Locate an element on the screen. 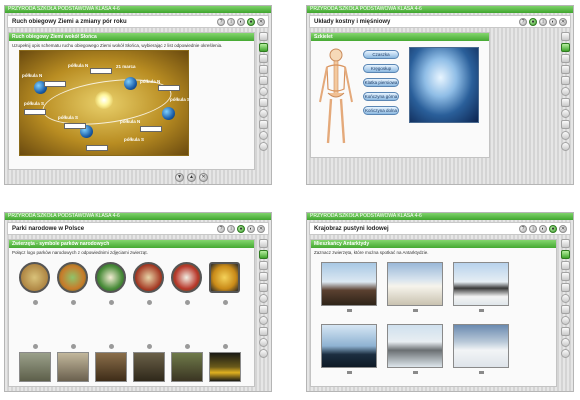  bone-option-button: Kończyna górna is located at coordinates (381, 96).